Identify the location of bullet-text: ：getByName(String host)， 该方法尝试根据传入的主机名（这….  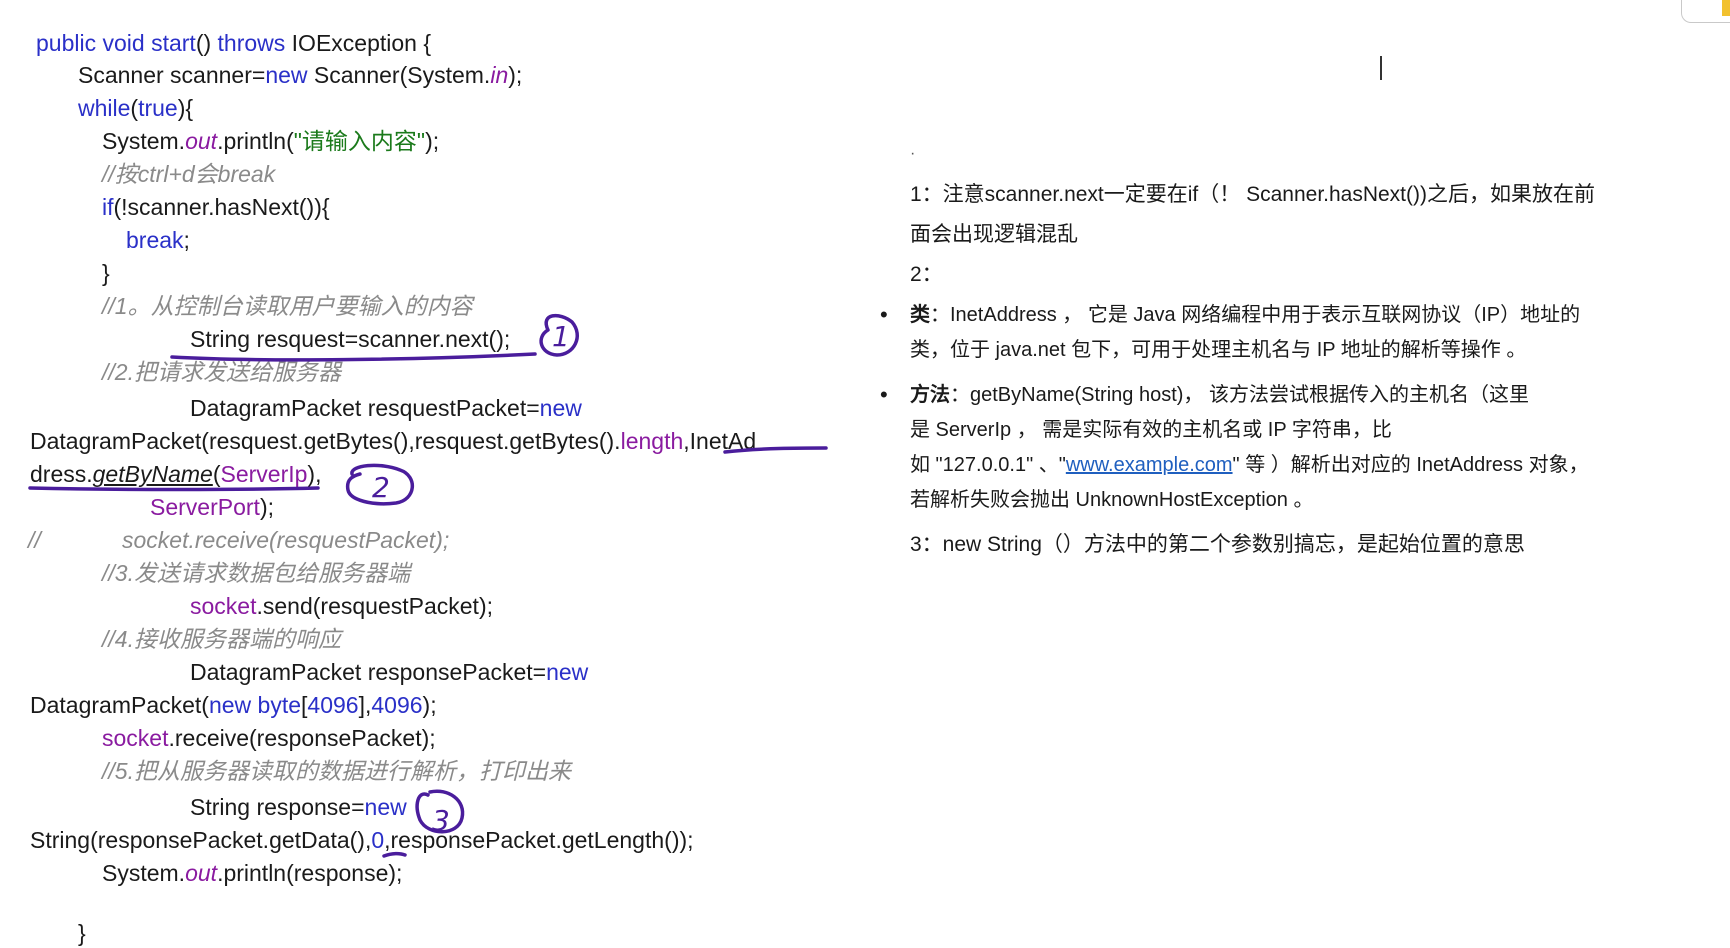
(1239, 395).